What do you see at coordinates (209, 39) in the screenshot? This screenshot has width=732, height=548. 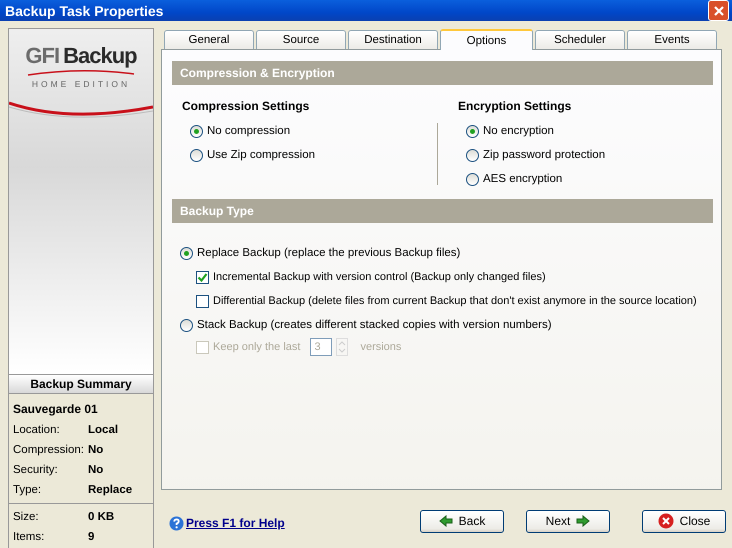 I see `tab: General` at bounding box center [209, 39].